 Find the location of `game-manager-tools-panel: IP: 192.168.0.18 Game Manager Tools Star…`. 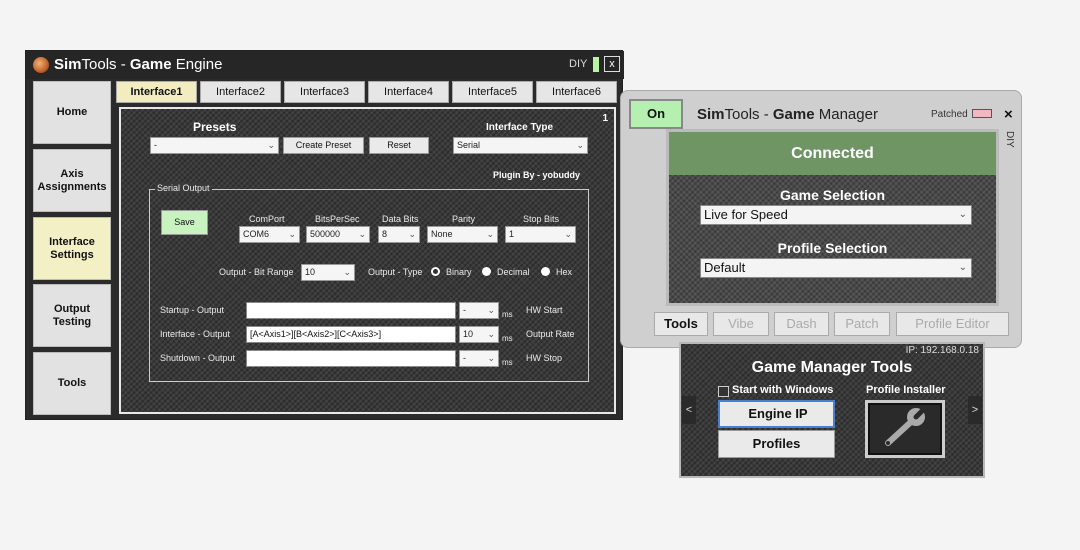

game-manager-tools-panel: IP: 192.168.0.18 Game Manager Tools Star… is located at coordinates (832, 410).